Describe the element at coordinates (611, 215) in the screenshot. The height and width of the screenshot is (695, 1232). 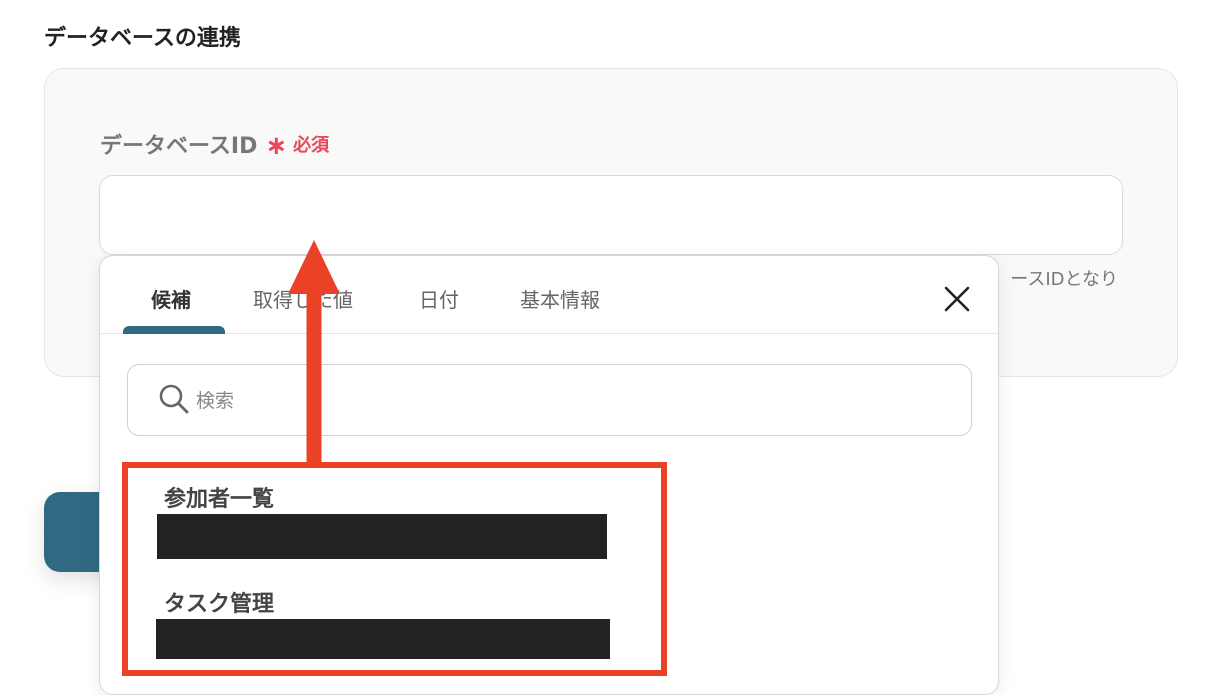
I see `database-id-input` at that location.